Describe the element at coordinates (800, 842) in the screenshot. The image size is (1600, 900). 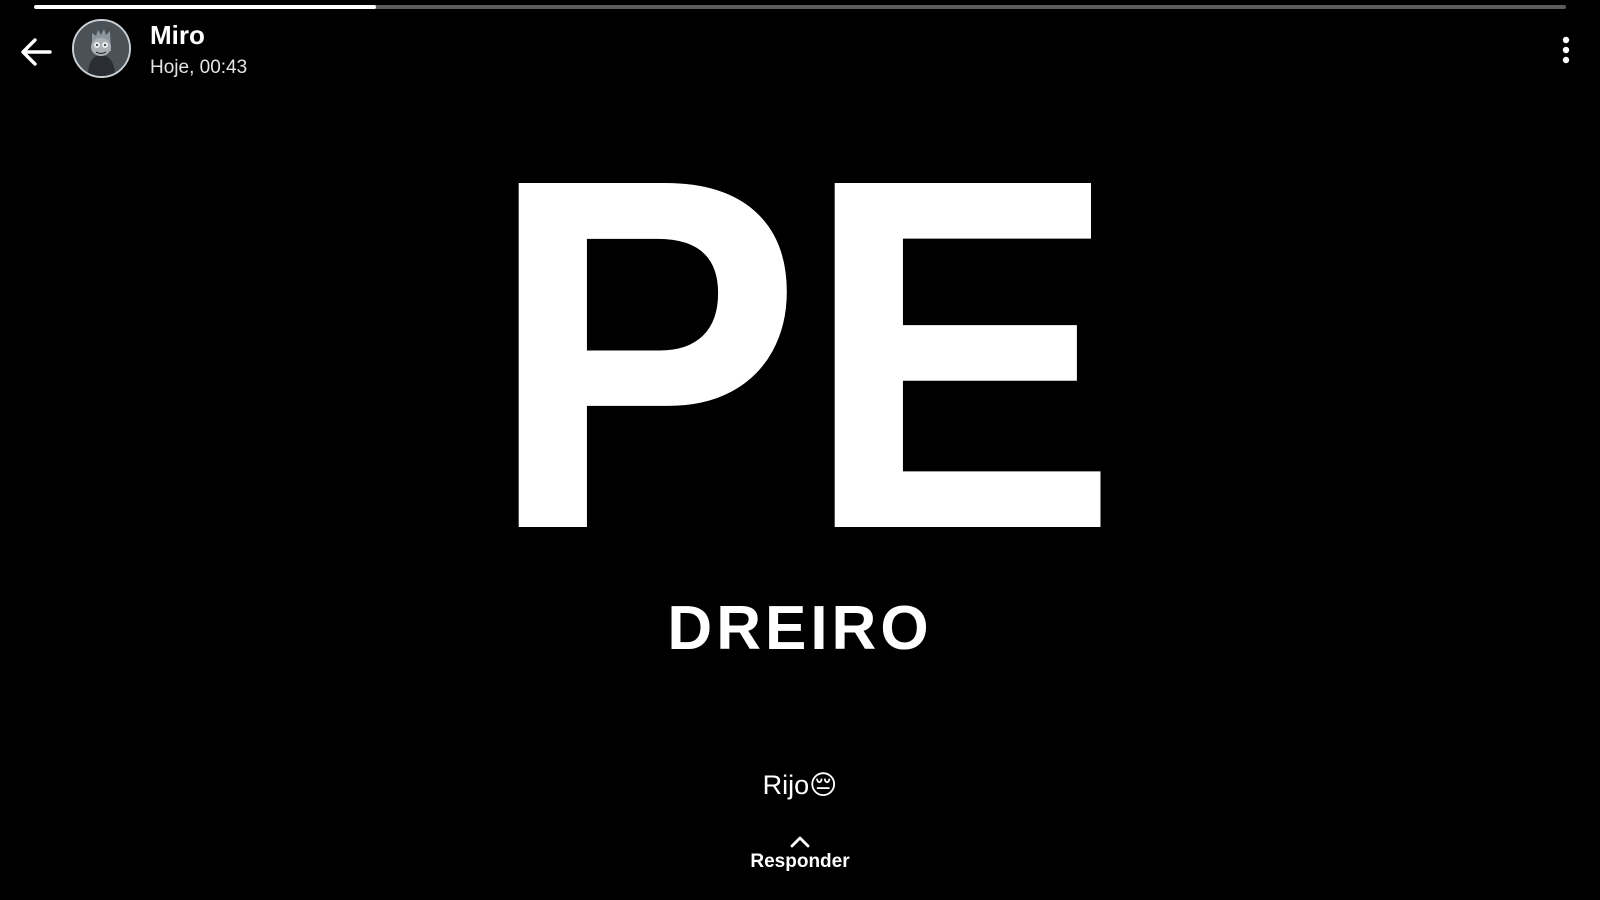
I see `chevron-up-icon` at that location.